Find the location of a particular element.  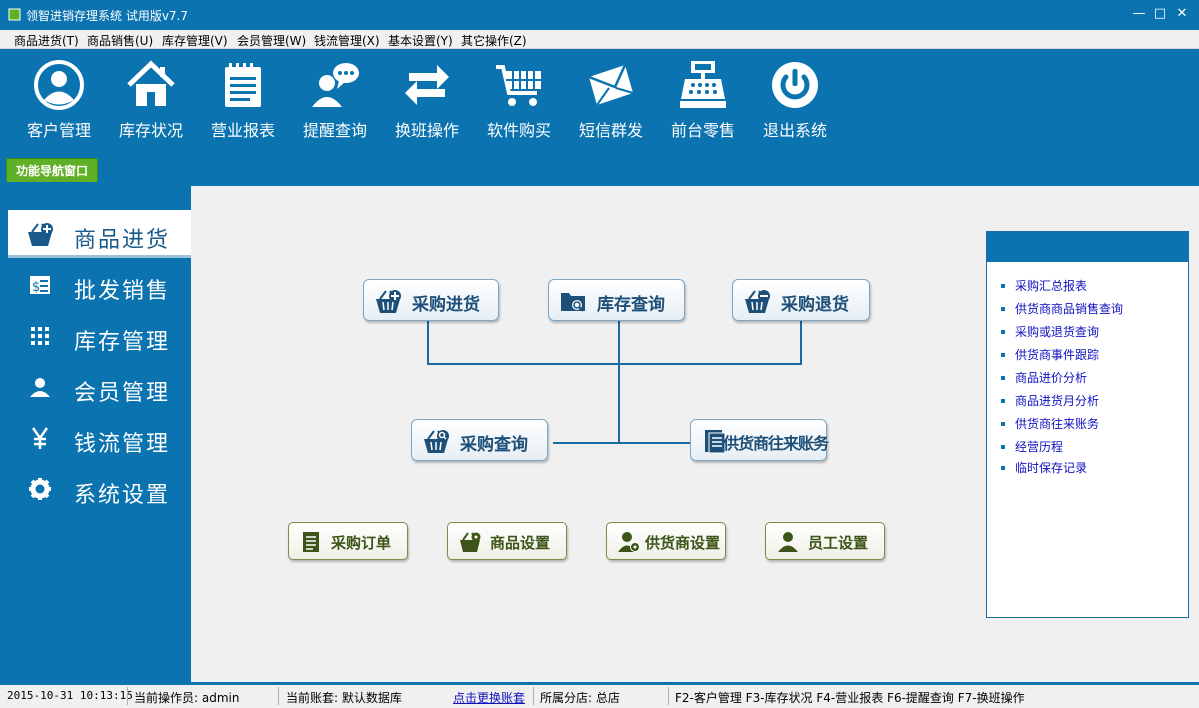

toolbar-label: 短信群发 is located at coordinates (610, 130).